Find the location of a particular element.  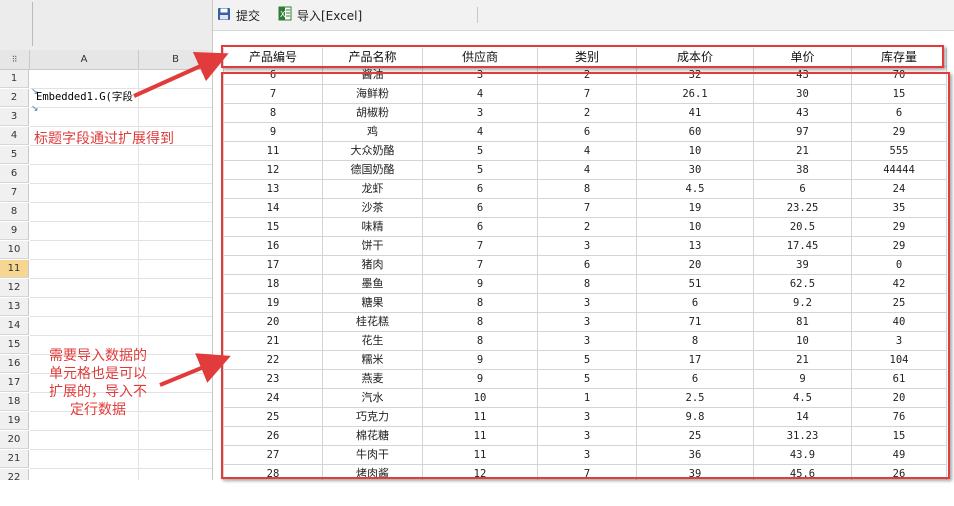

table-cell: 97 is located at coordinates (803, 132).